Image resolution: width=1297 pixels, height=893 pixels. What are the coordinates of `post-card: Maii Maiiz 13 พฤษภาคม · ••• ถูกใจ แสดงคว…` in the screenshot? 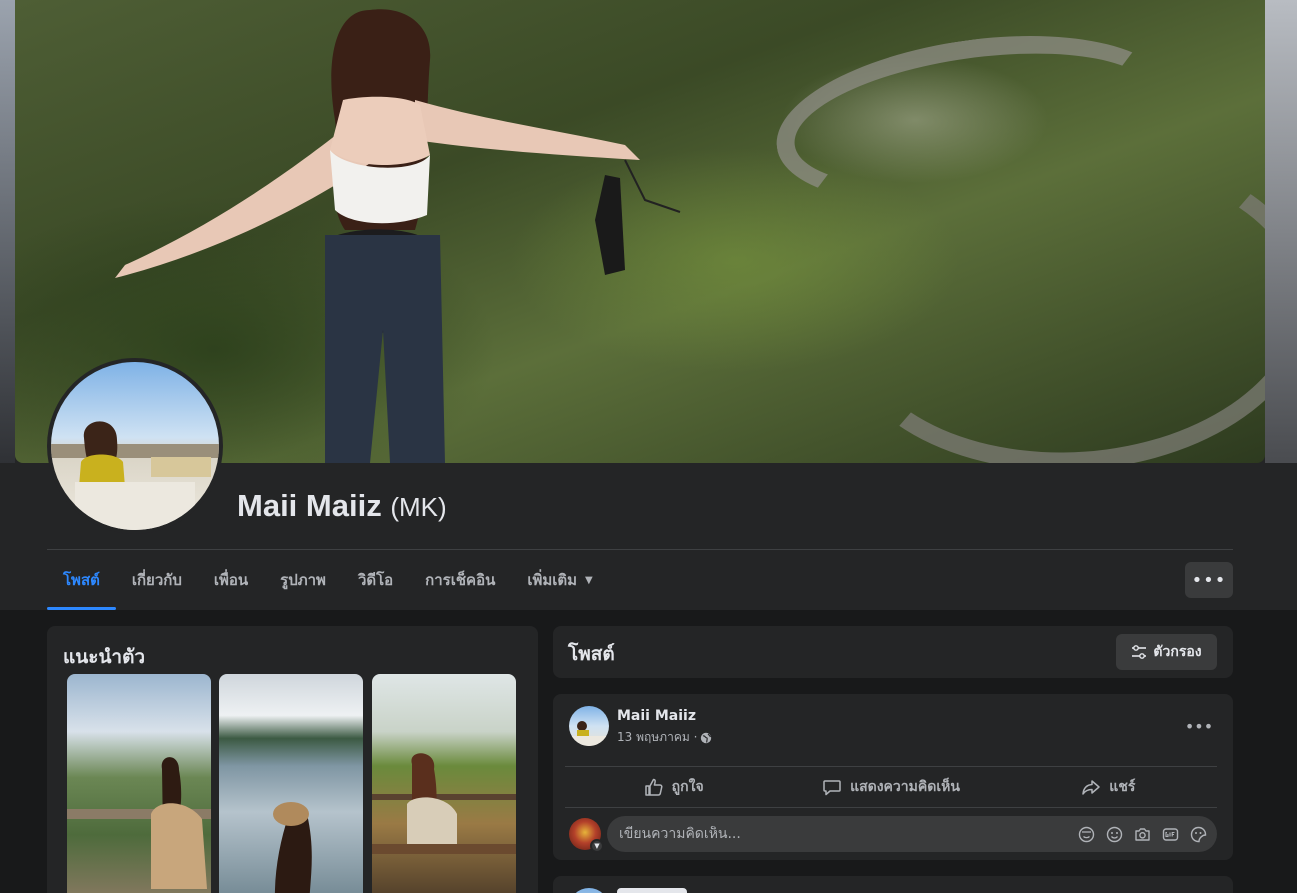 It's located at (893, 777).